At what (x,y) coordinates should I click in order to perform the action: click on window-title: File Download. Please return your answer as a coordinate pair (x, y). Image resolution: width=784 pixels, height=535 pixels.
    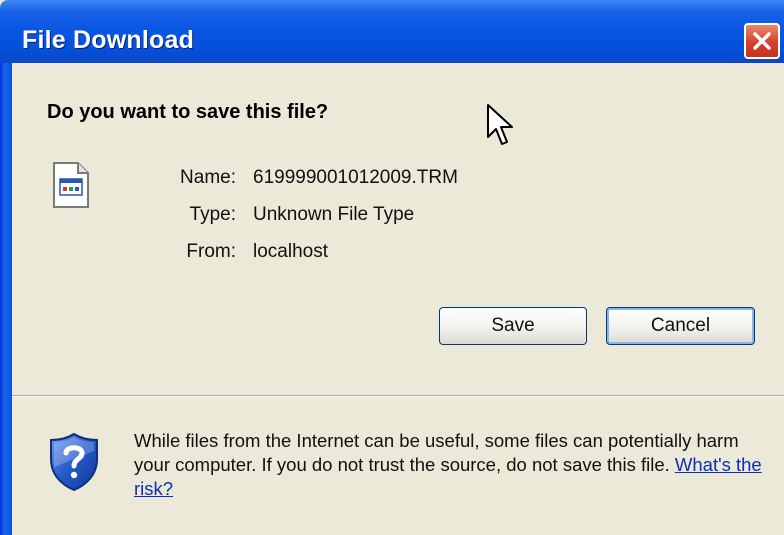
    Looking at the image, I should click on (108, 40).